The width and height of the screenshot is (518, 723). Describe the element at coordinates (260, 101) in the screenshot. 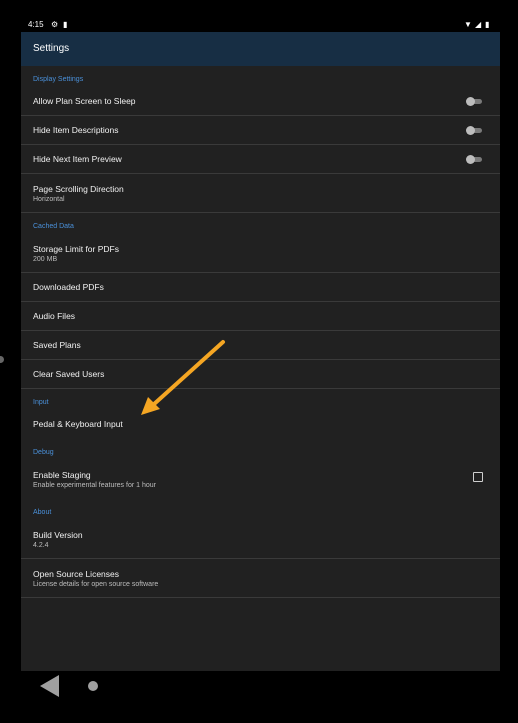

I see `setting-allow-plan-screen-sleep: Allow Plan Screen to Sleep` at that location.